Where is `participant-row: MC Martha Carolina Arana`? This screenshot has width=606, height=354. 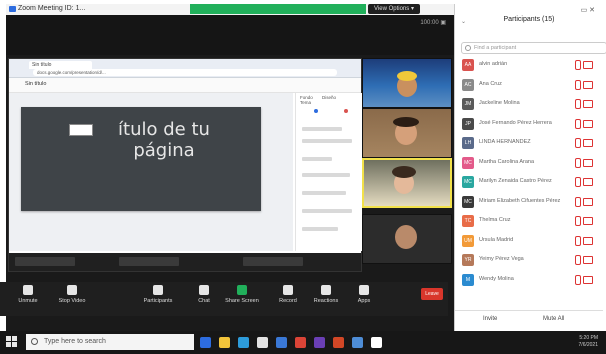
participant-row: MC Martha Carolina Arana is located at coordinates (529, 163).